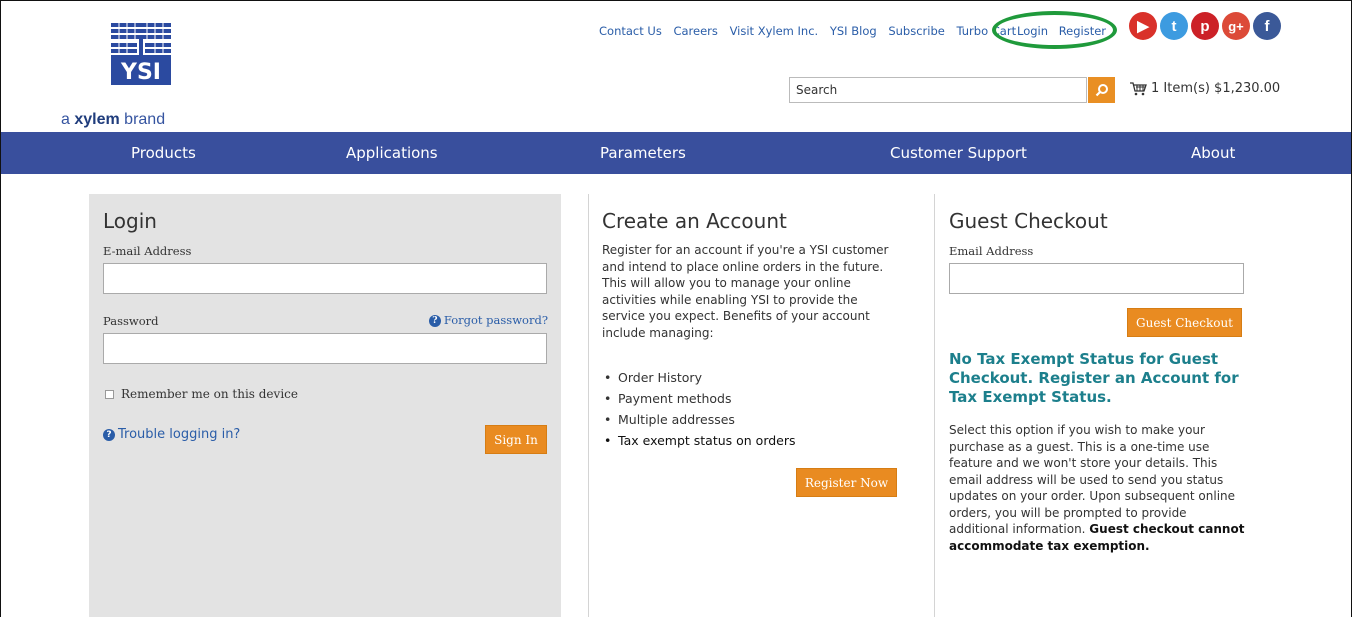 The height and width of the screenshot is (617, 1352). Describe the element at coordinates (1216, 88) in the screenshot. I see `cart-total: 1 Item(s) $1,230.00` at that location.